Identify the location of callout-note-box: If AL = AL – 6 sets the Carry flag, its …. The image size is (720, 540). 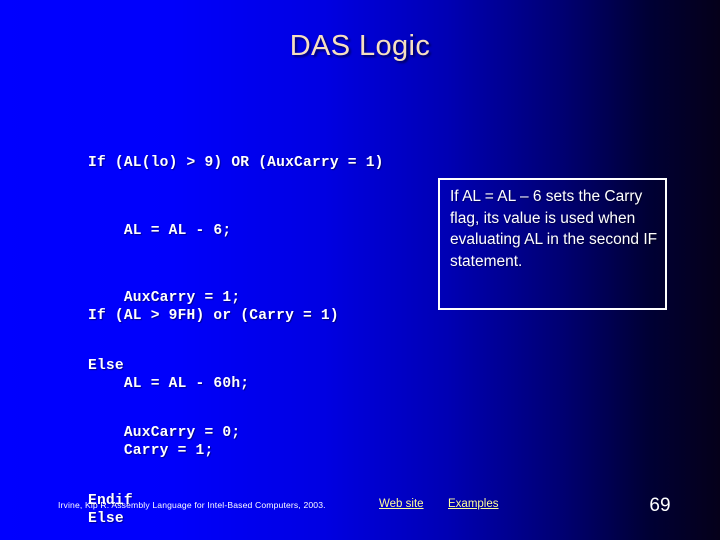
(552, 244).